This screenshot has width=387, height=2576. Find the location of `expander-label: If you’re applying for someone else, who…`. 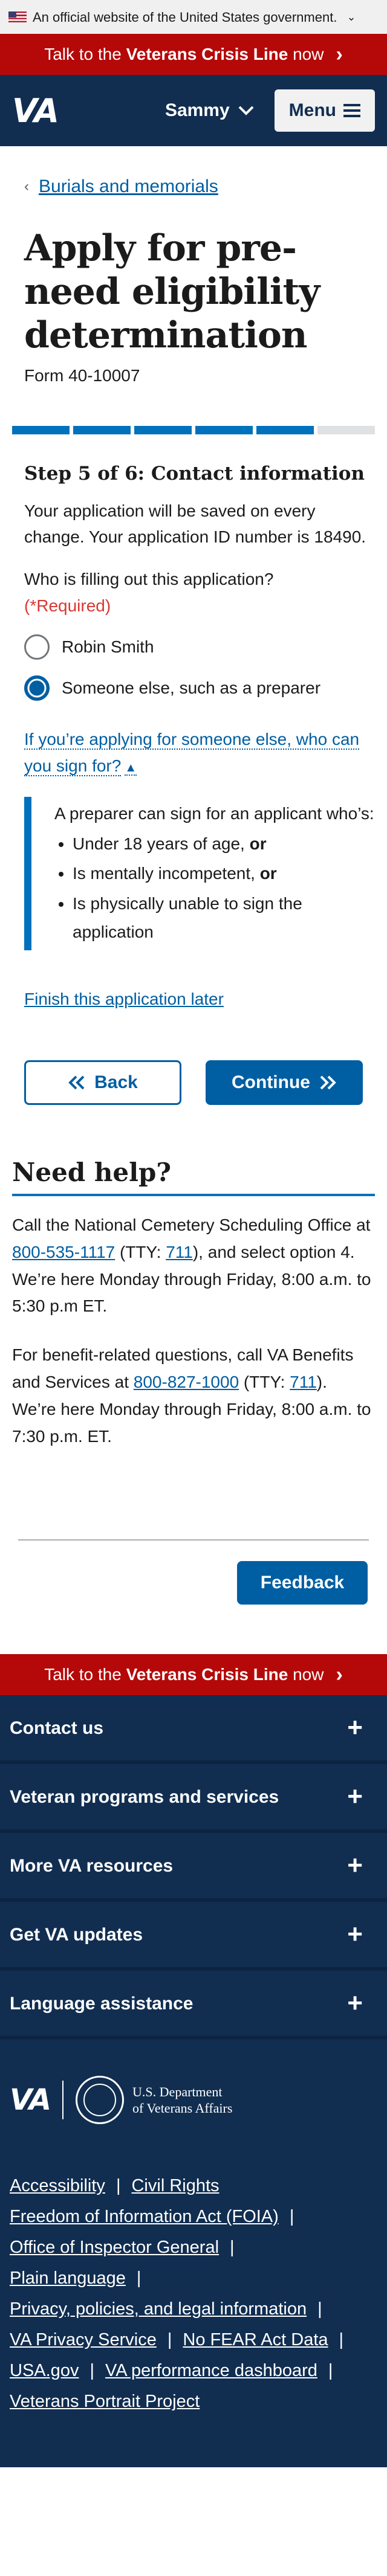

expander-label: If you’re applying for someone else, who… is located at coordinates (192, 753).